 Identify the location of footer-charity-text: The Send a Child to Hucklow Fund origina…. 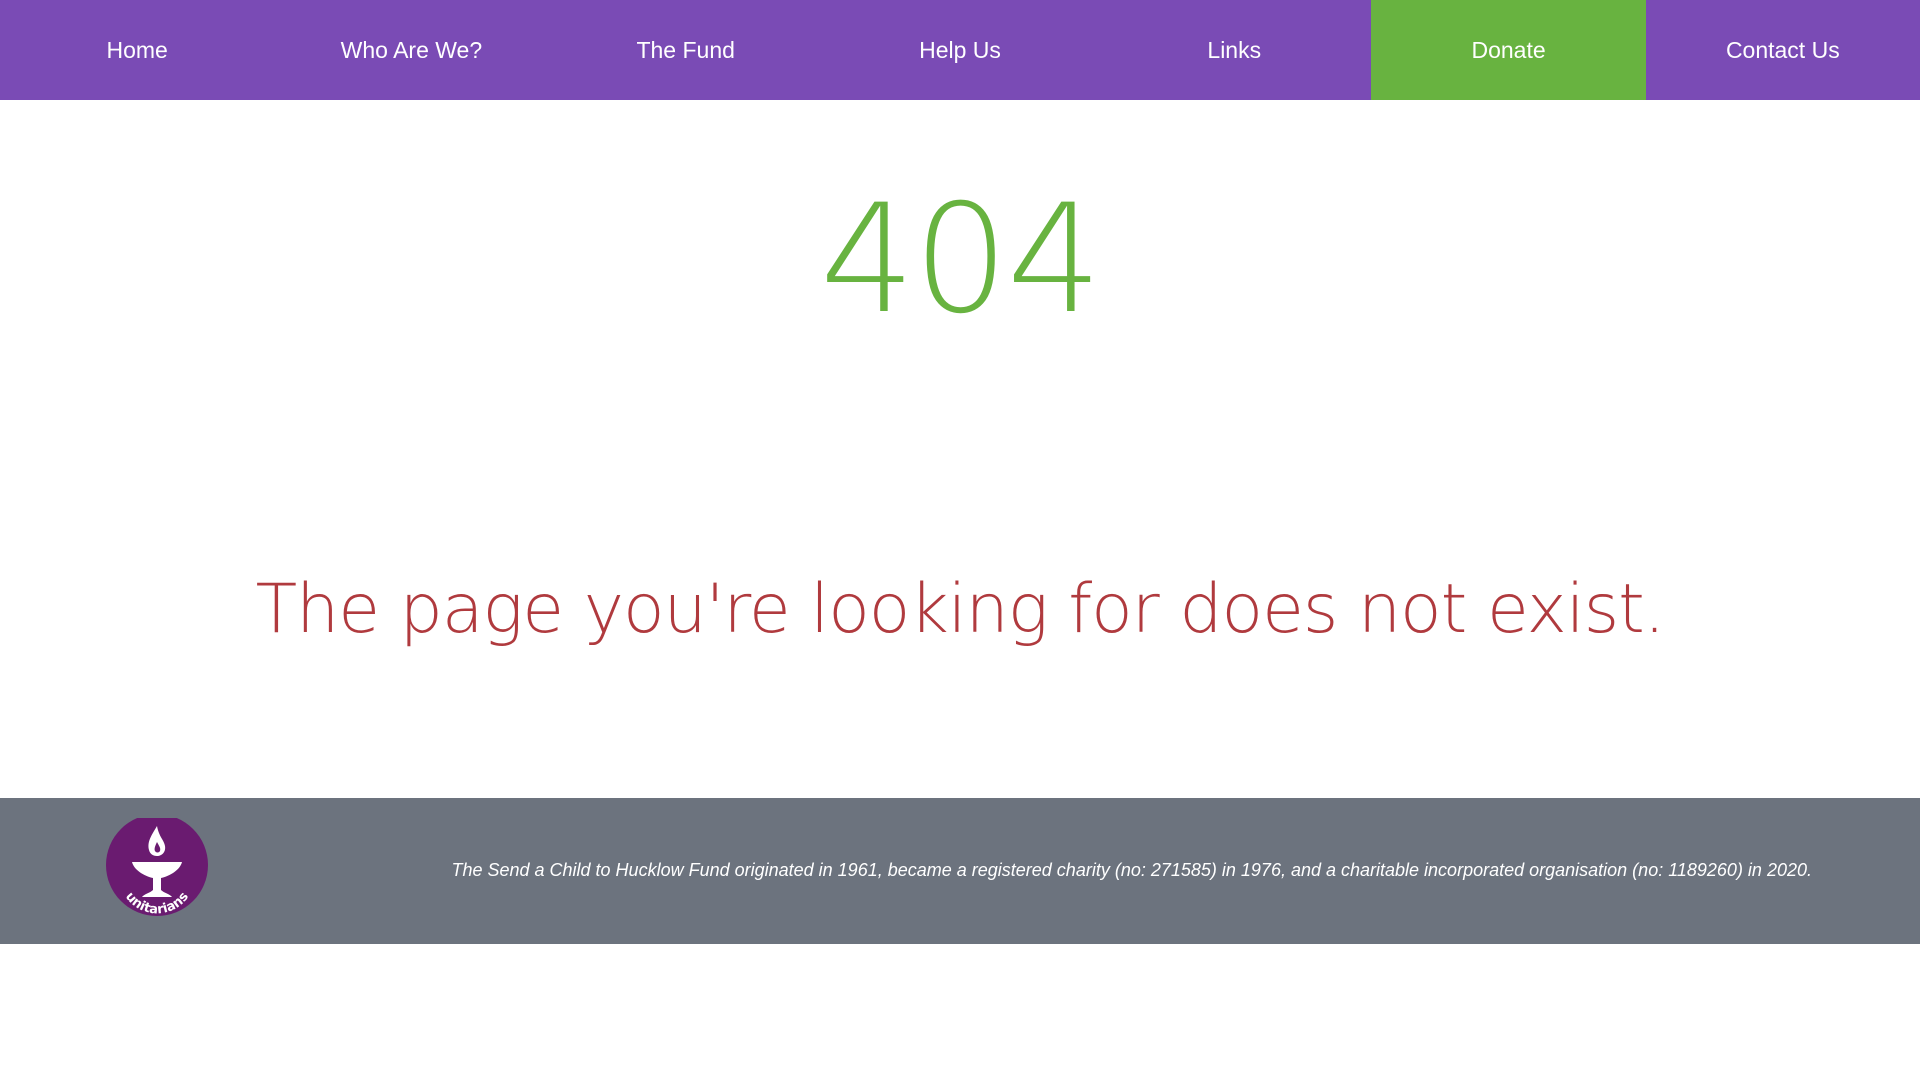
(1131, 870).